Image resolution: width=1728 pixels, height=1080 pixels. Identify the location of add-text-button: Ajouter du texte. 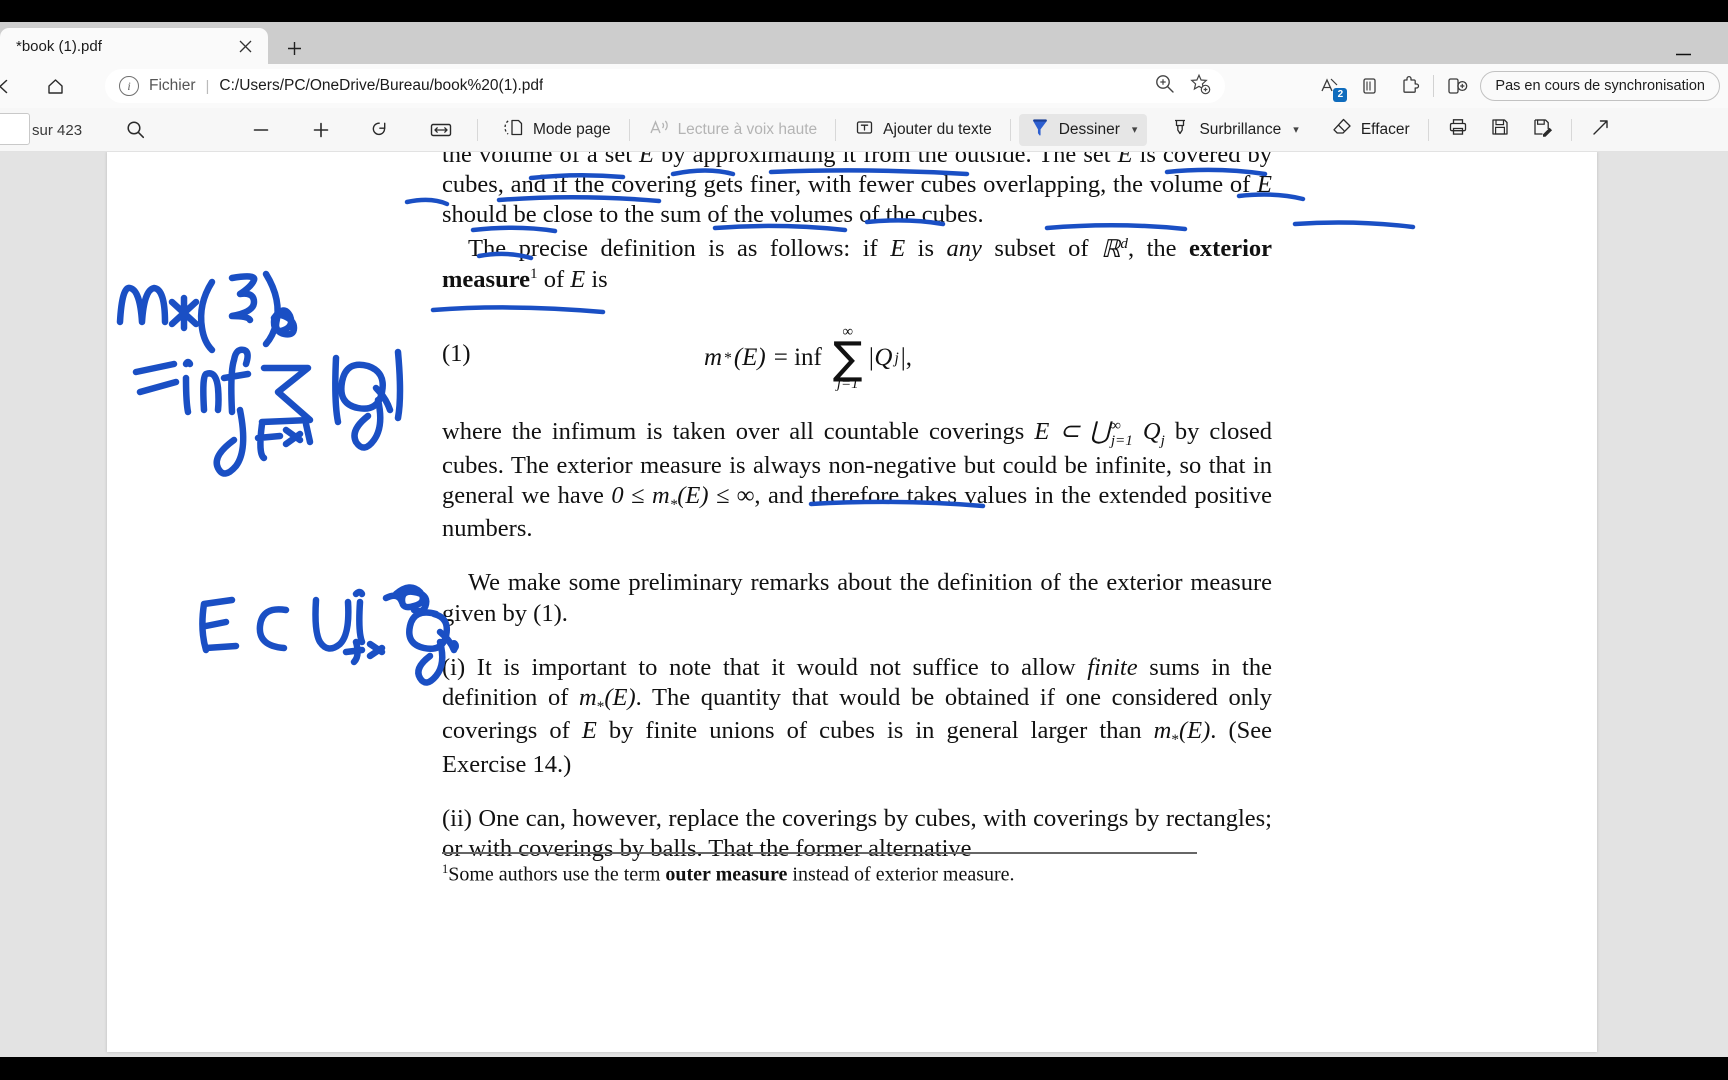
(923, 130).